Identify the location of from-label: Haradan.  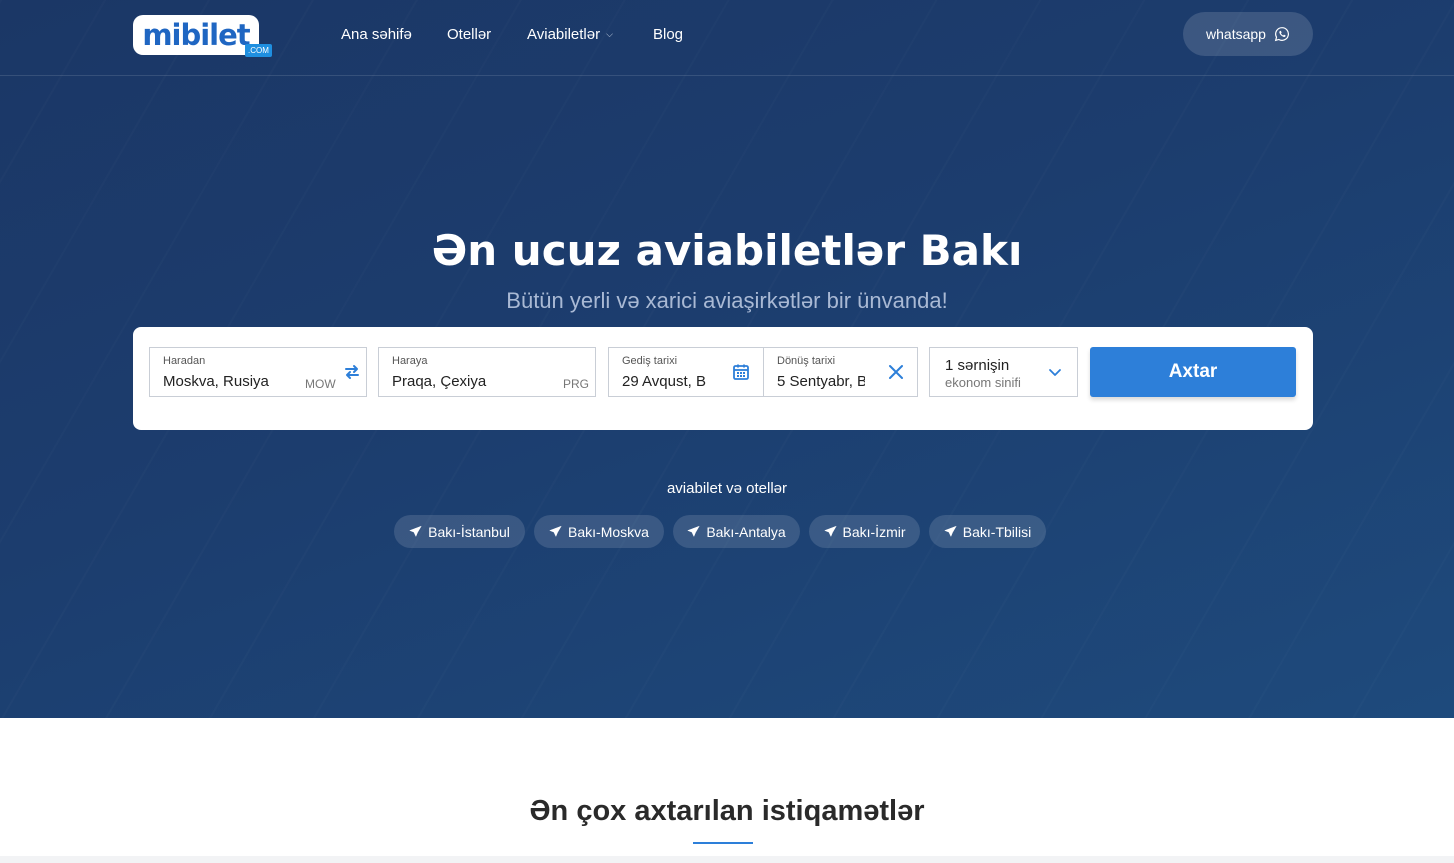
(184, 361).